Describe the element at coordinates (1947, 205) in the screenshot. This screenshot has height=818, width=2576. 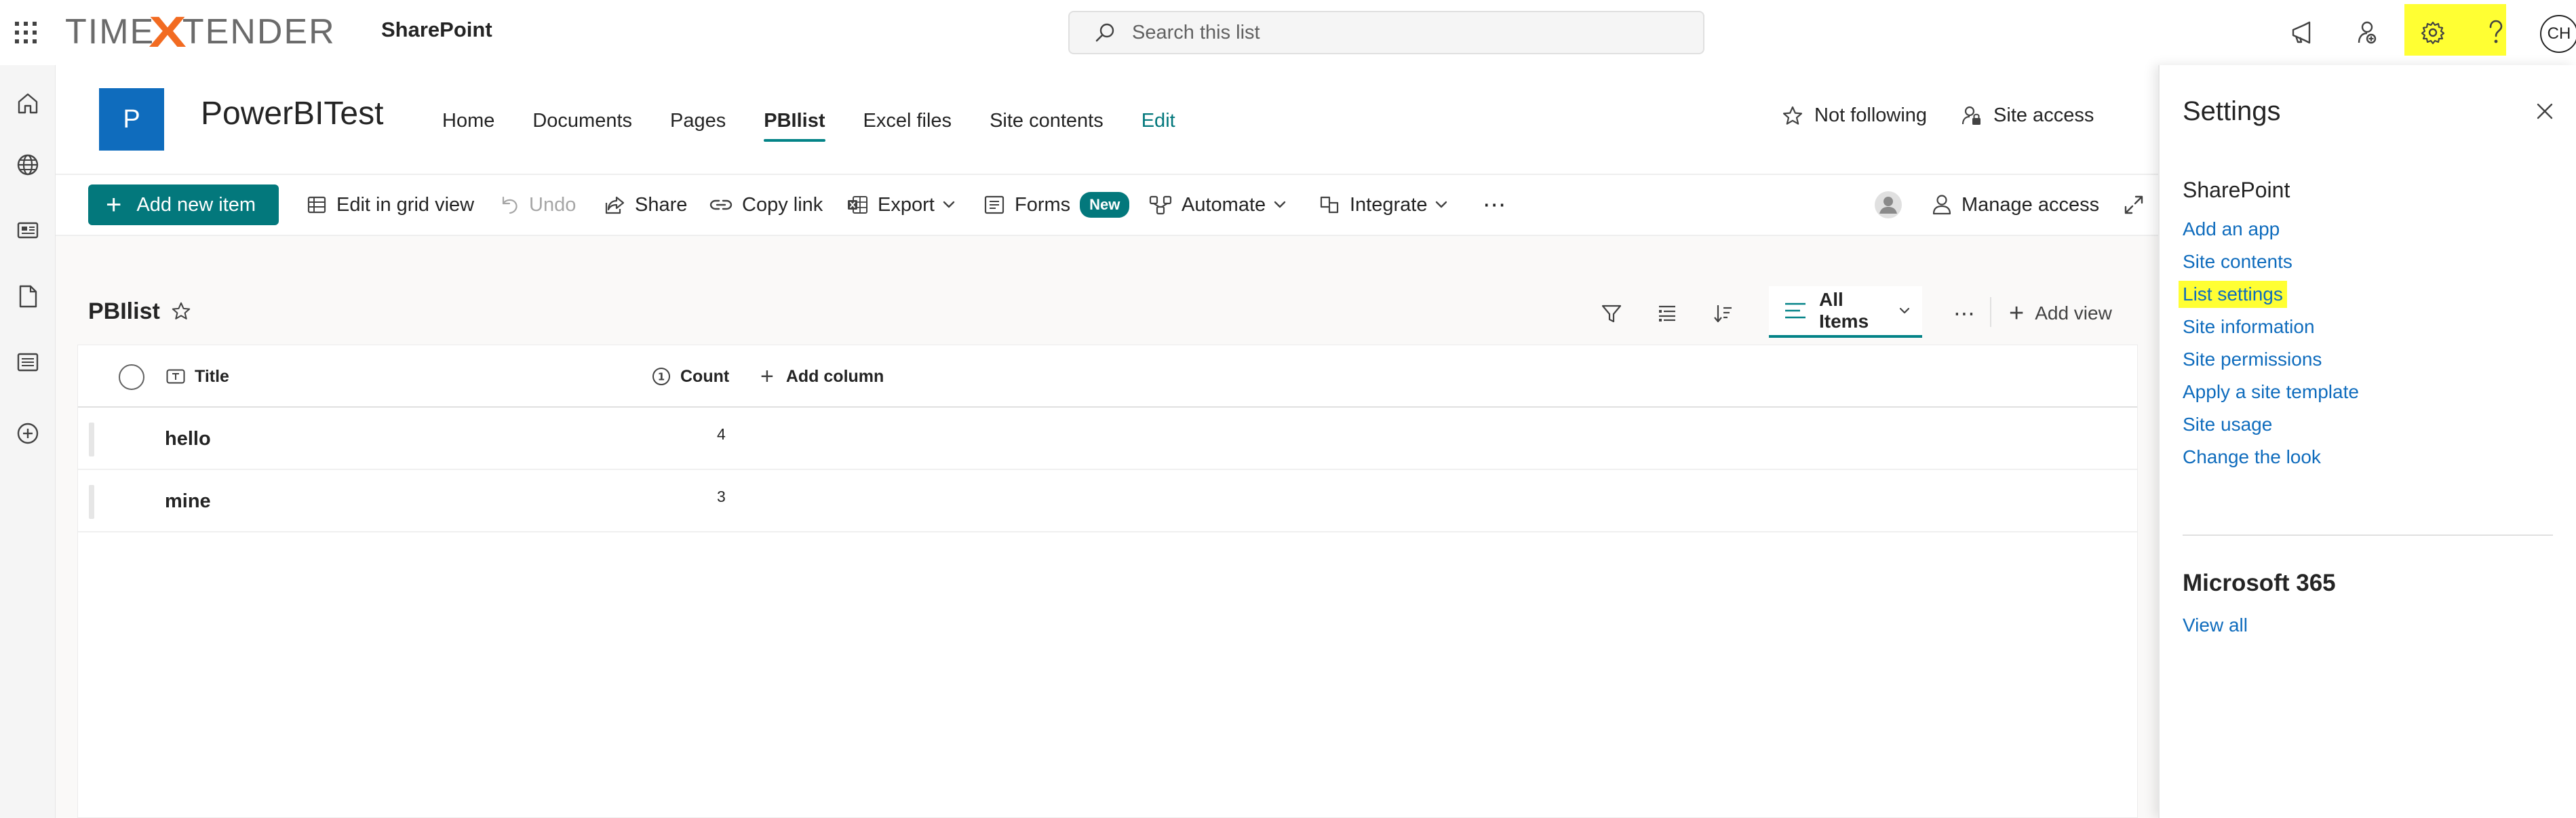
I see `person-icon` at that location.